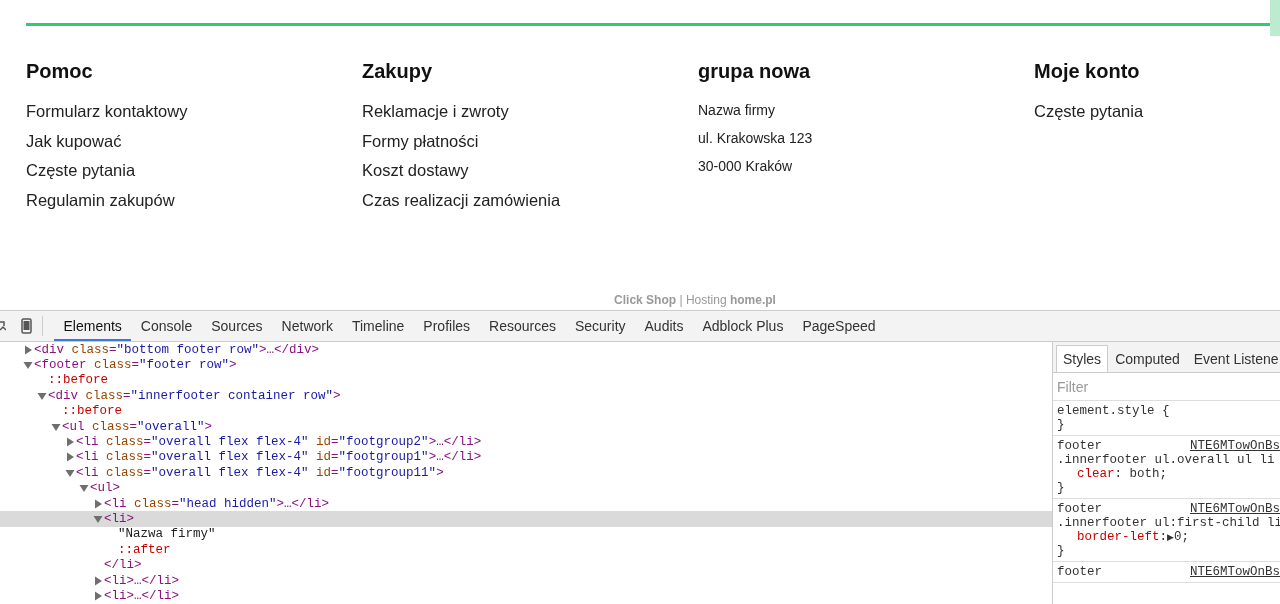 The image size is (1280, 604). Describe the element at coordinates (1147, 358) in the screenshot. I see `sidebar-tab: Computed` at that location.